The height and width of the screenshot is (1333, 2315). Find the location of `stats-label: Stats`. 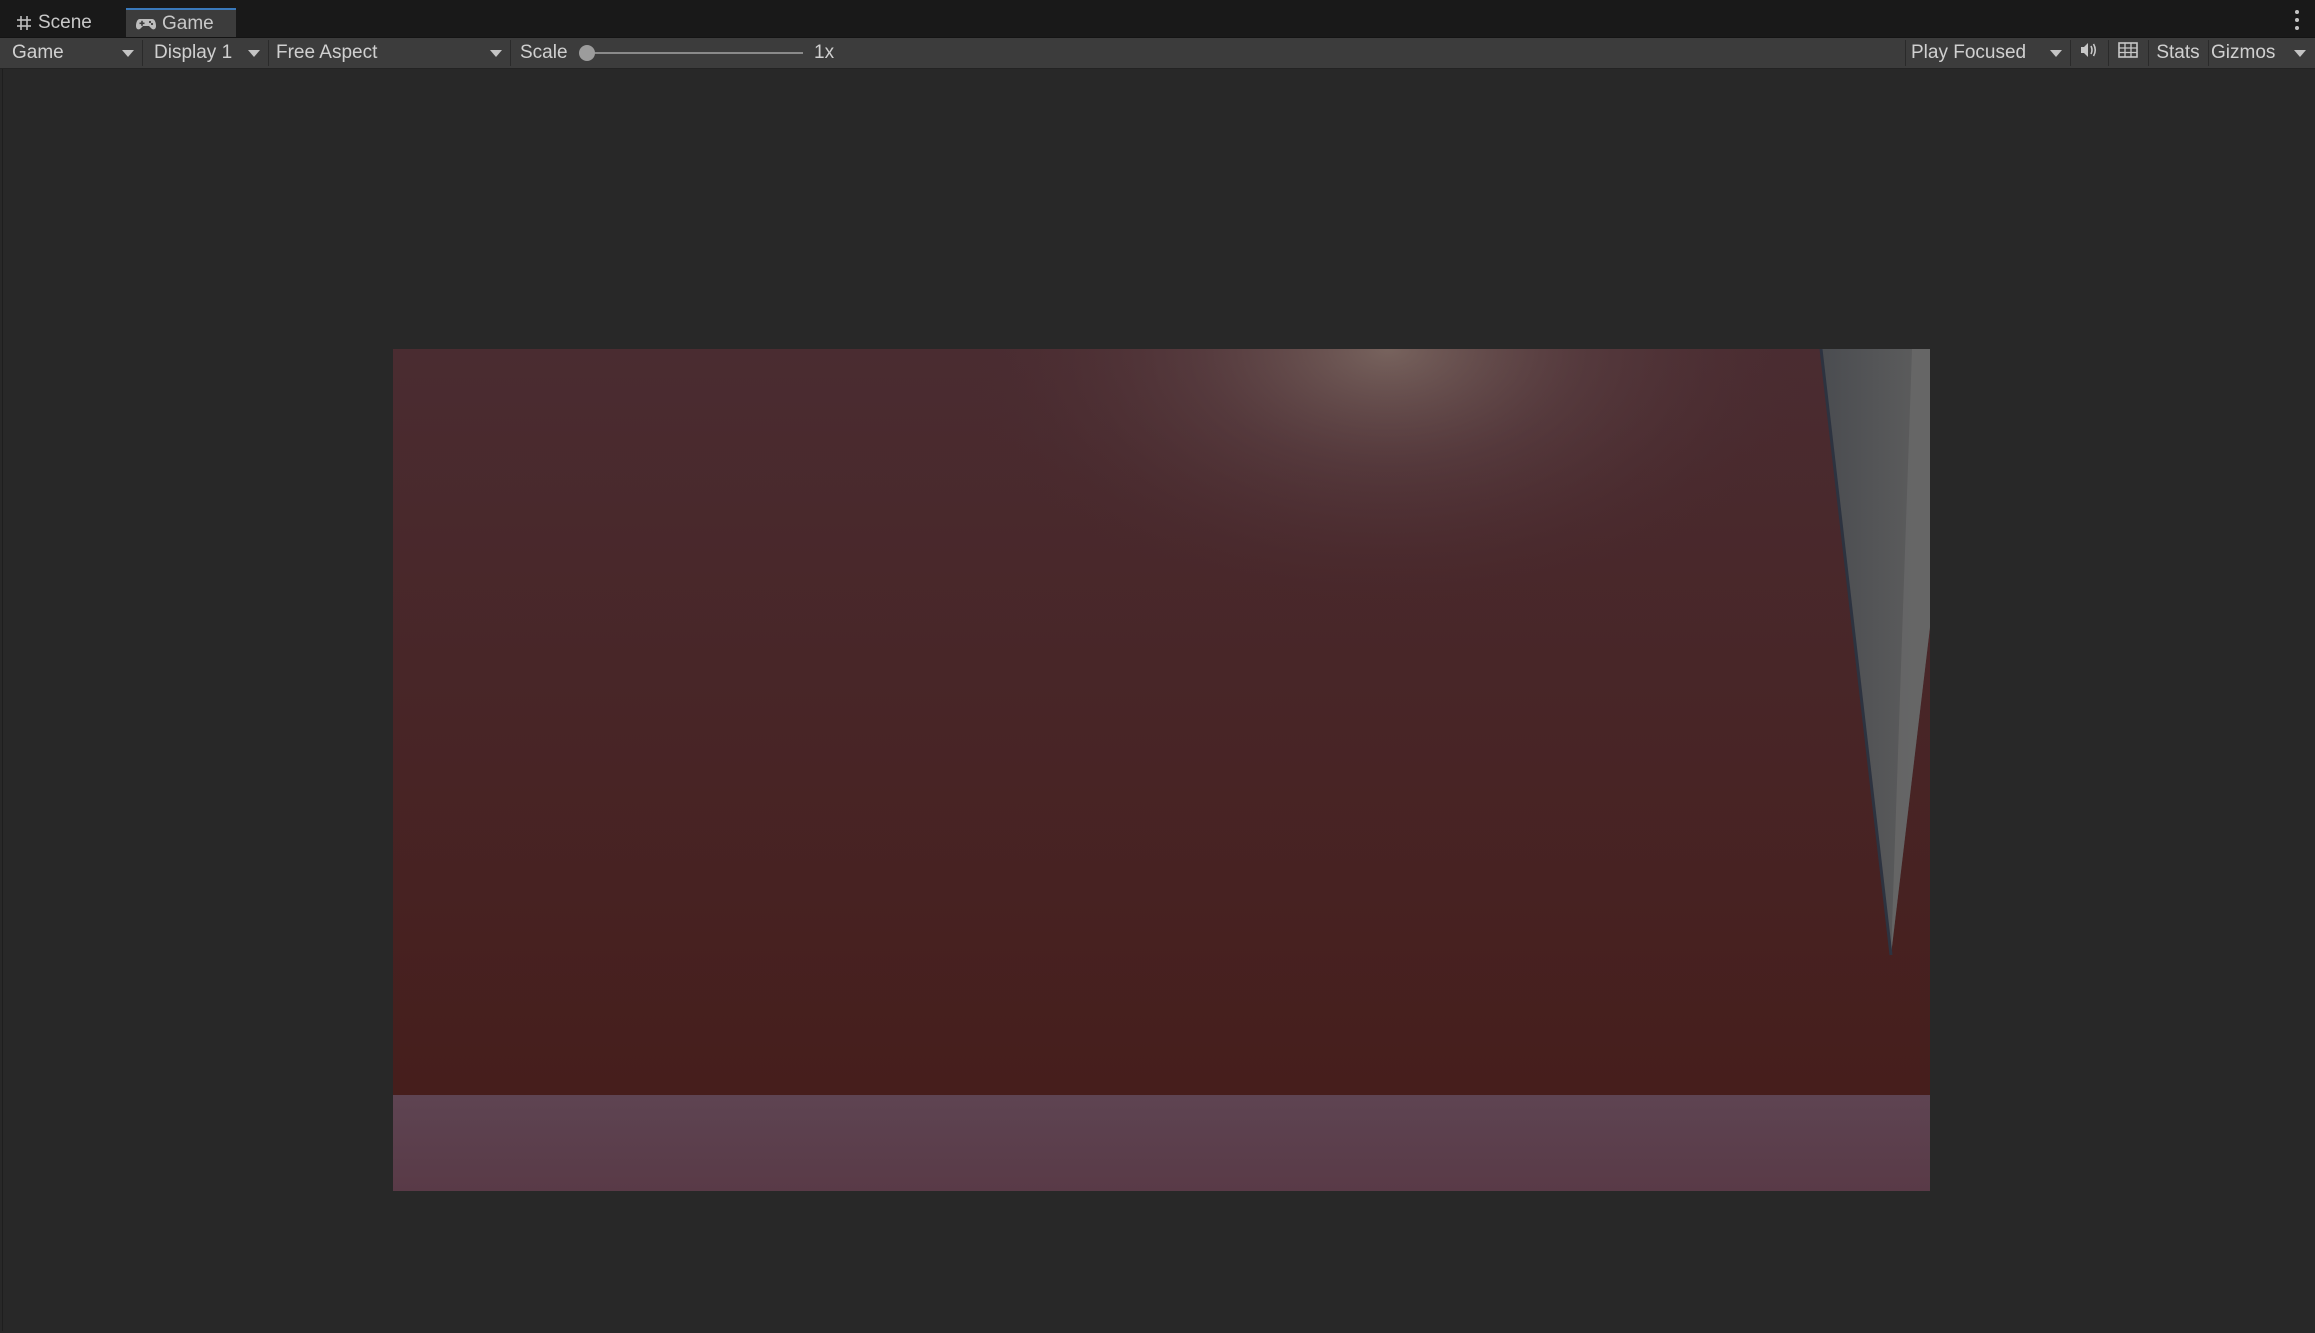

stats-label: Stats is located at coordinates (2178, 52).